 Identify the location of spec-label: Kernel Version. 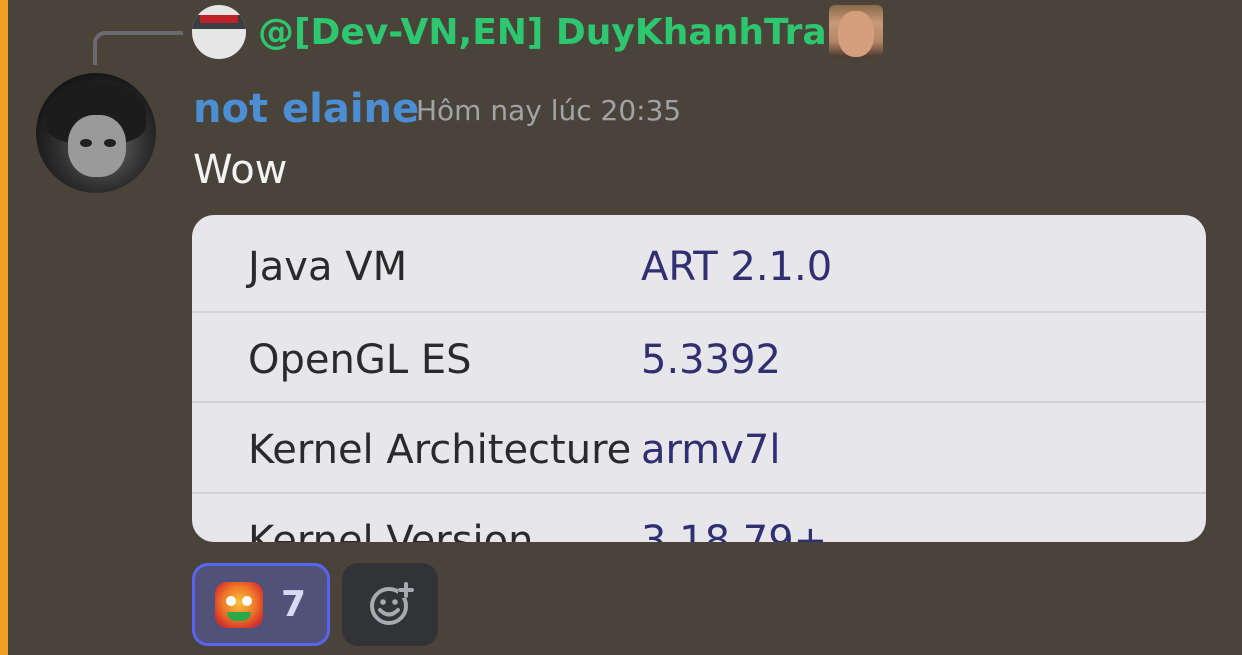
(391, 530).